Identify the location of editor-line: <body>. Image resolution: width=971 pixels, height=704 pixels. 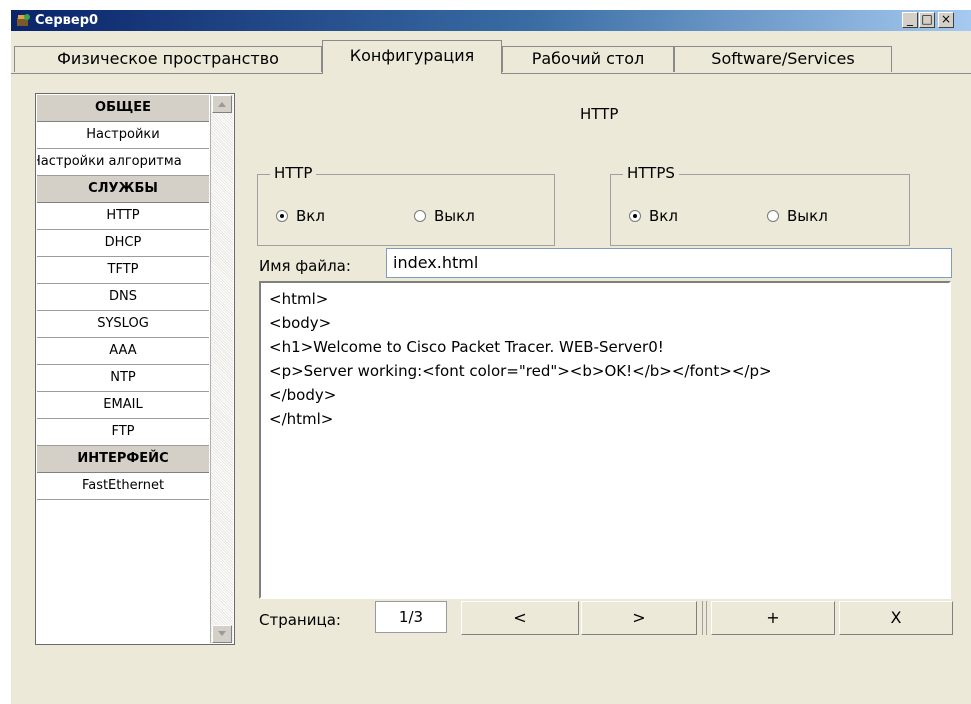
(300, 323).